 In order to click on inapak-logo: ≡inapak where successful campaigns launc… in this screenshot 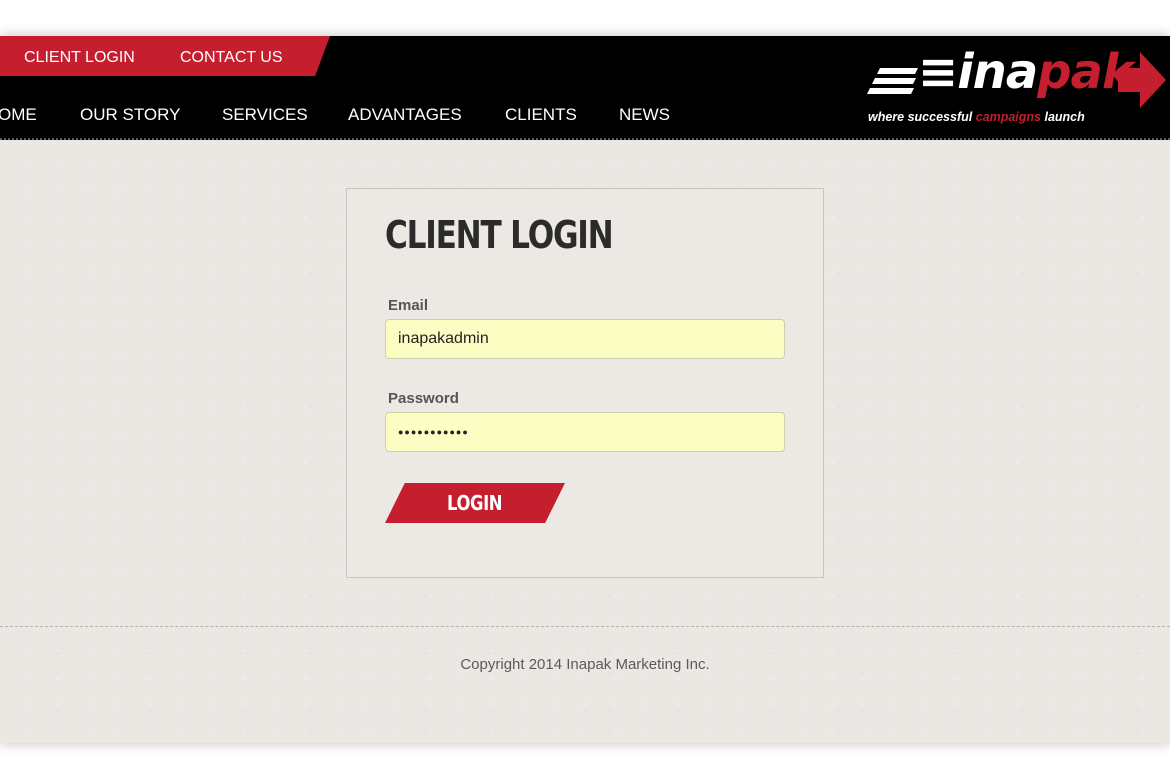, I will do `click(1016, 86)`.